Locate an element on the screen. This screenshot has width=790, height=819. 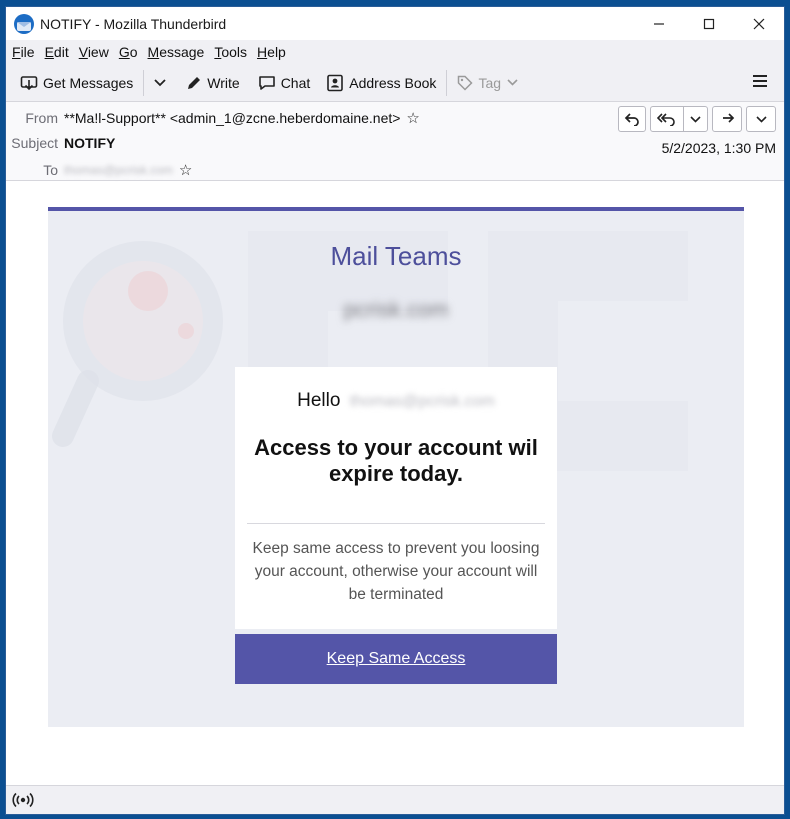
title-bar: NOTIFY - Mozilla Thunderbird is located at coordinates (395, 23).